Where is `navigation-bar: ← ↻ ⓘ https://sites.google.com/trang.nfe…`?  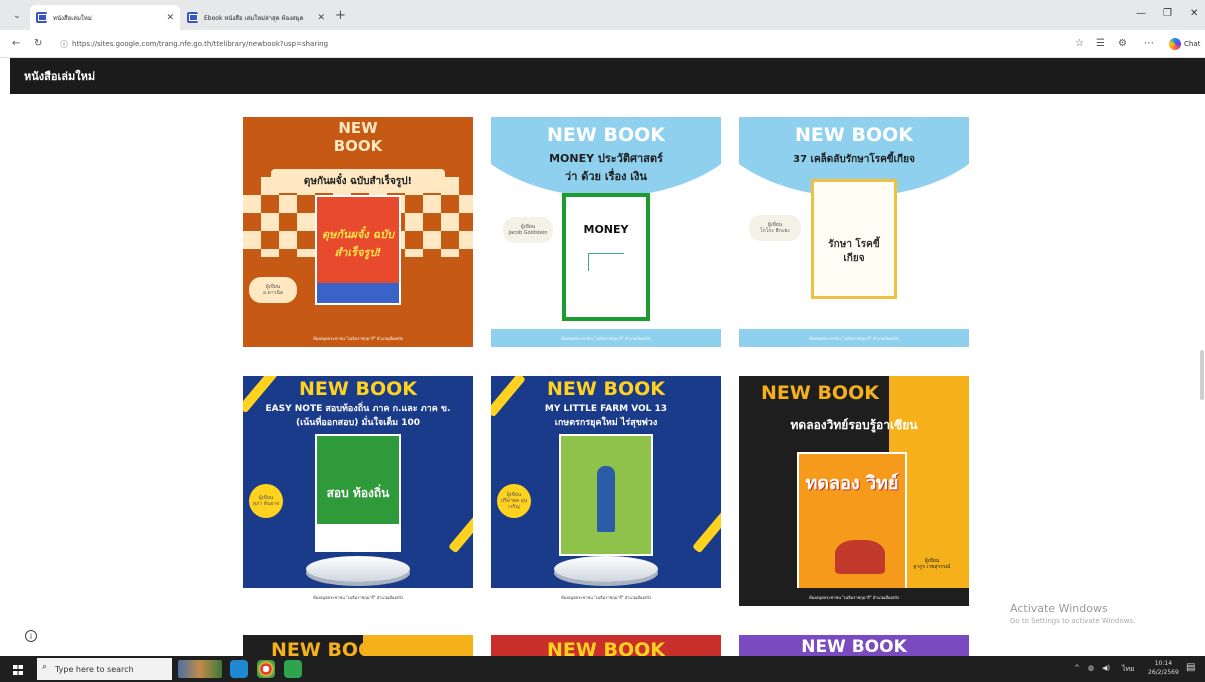
navigation-bar: ← ↻ ⓘ https://sites.google.com/trang.nfe… is located at coordinates (602, 44).